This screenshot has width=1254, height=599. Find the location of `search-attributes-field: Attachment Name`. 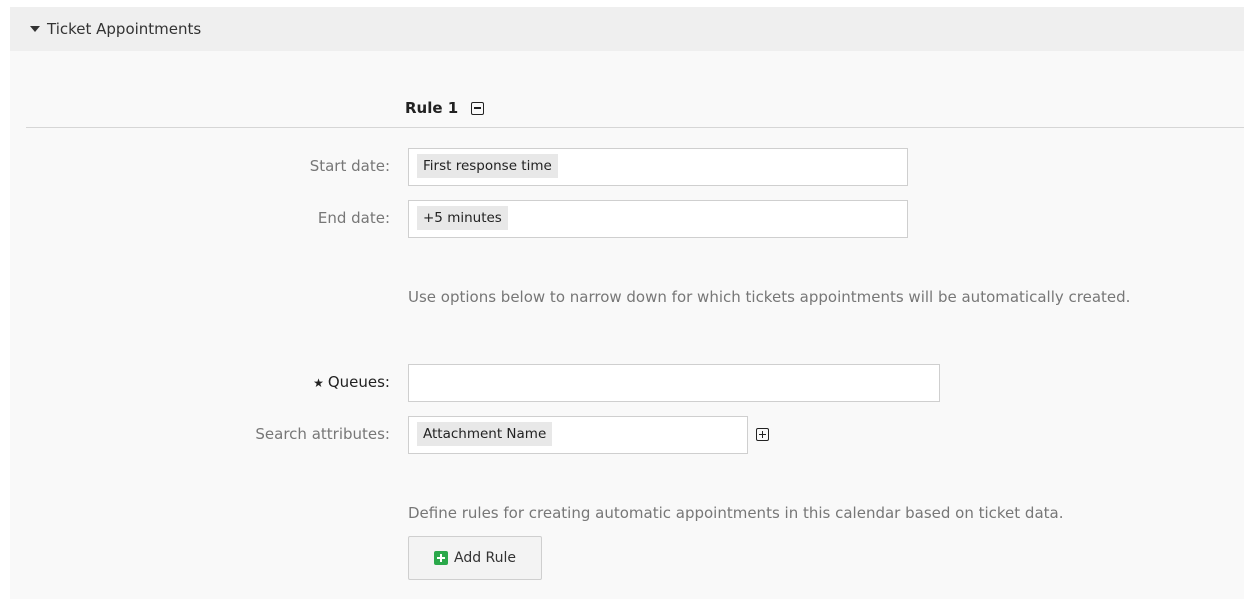

search-attributes-field: Attachment Name is located at coordinates (578, 435).